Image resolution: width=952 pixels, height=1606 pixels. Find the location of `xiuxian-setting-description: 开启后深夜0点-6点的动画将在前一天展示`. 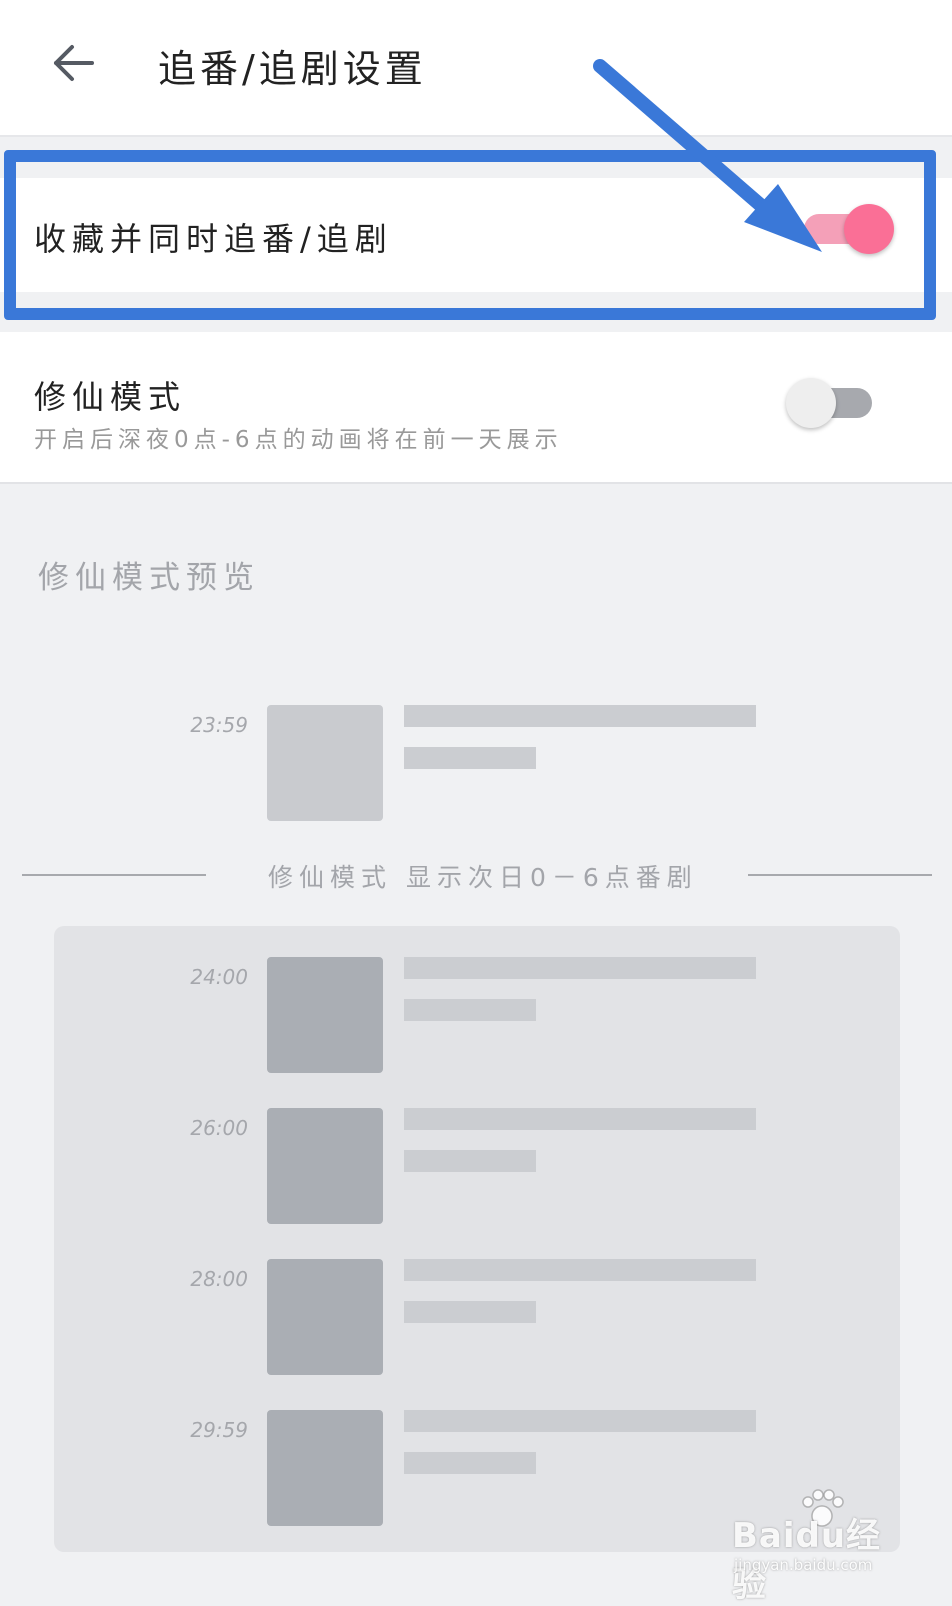

xiuxian-setting-description: 开启后深夜0点-6点的动画将在前一天展示 is located at coordinates (298, 440).